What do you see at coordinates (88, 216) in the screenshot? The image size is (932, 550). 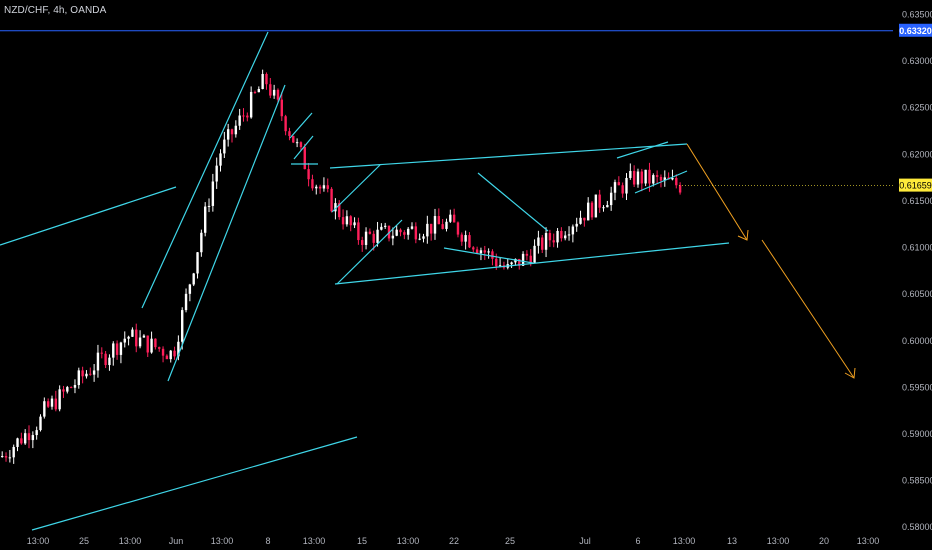 I see `trendline-left-upper` at bounding box center [88, 216].